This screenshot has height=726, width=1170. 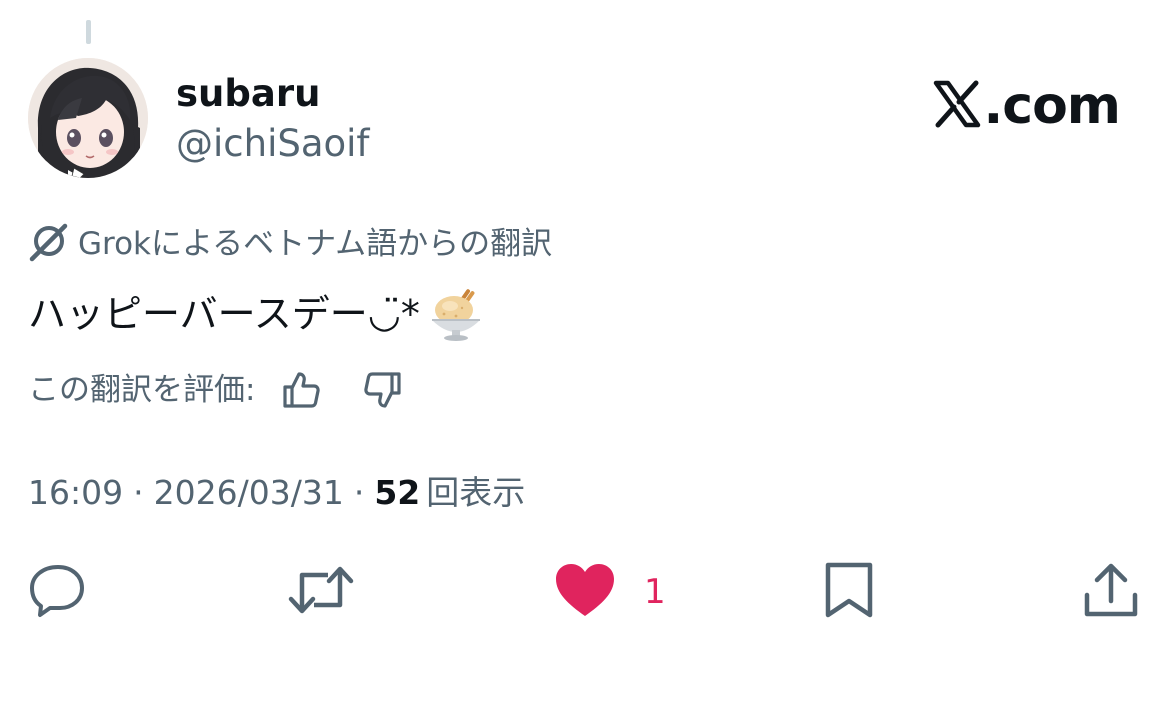 I want to click on reply-button, so click(x=57, y=592).